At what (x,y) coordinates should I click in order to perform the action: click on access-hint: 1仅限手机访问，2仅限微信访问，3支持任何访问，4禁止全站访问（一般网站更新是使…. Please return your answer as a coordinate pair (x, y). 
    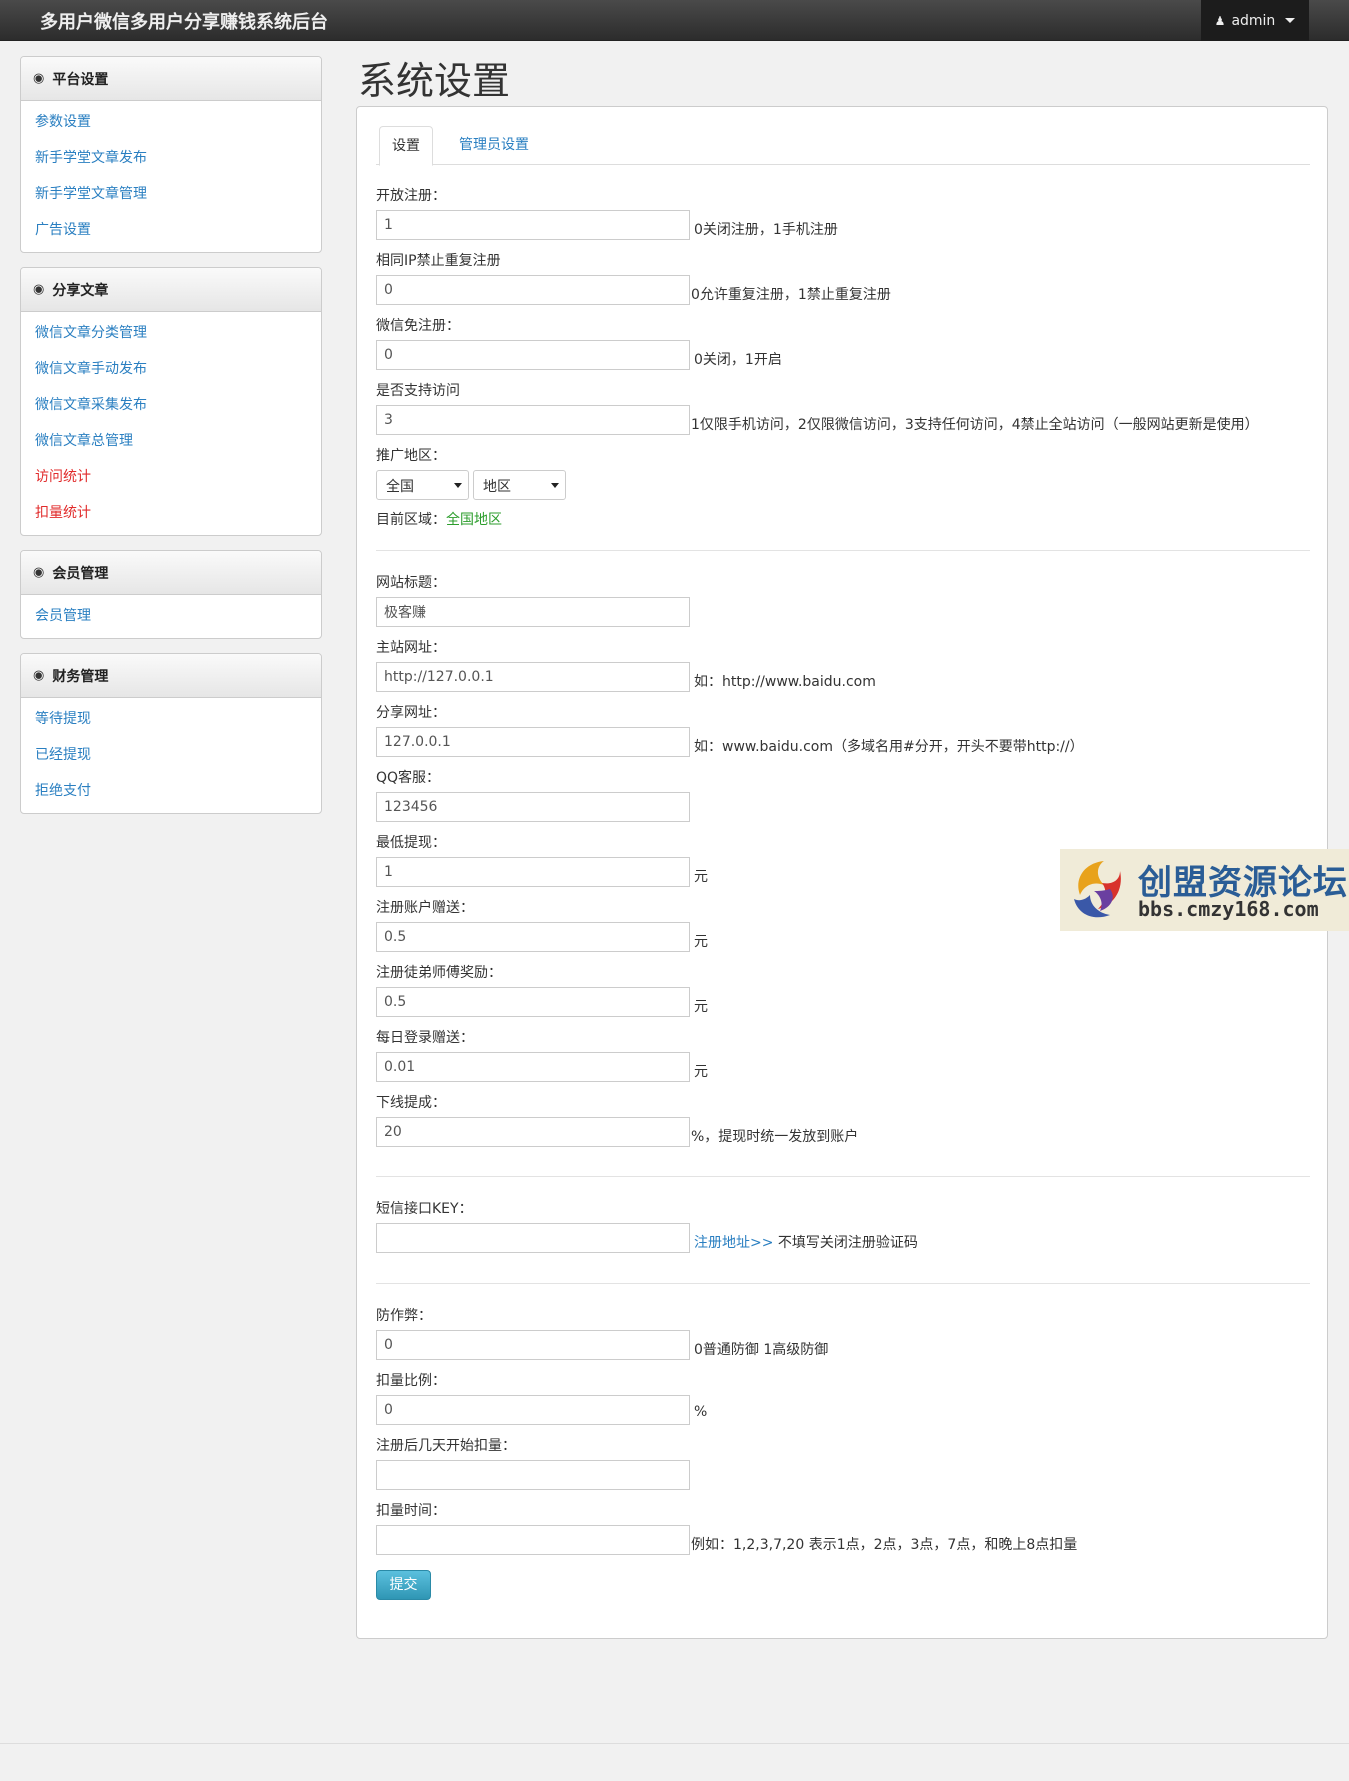
    Looking at the image, I should click on (975, 425).